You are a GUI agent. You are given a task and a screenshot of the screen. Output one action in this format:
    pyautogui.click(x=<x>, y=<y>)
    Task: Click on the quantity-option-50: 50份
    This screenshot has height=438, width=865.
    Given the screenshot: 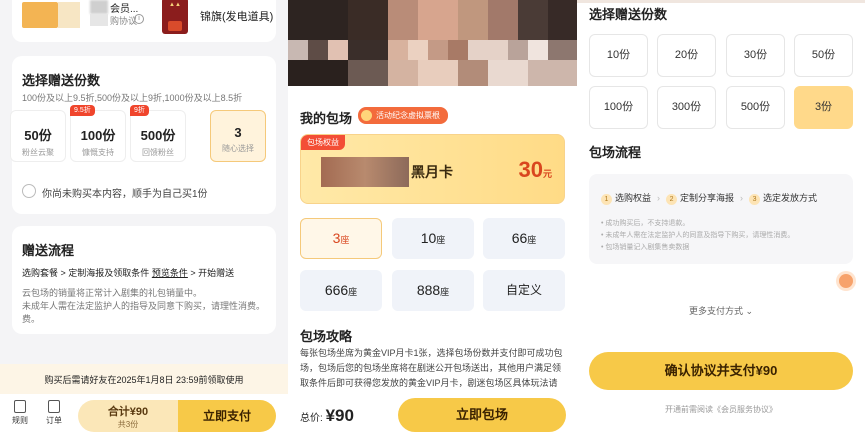 What is the action you would take?
    pyautogui.click(x=823, y=55)
    